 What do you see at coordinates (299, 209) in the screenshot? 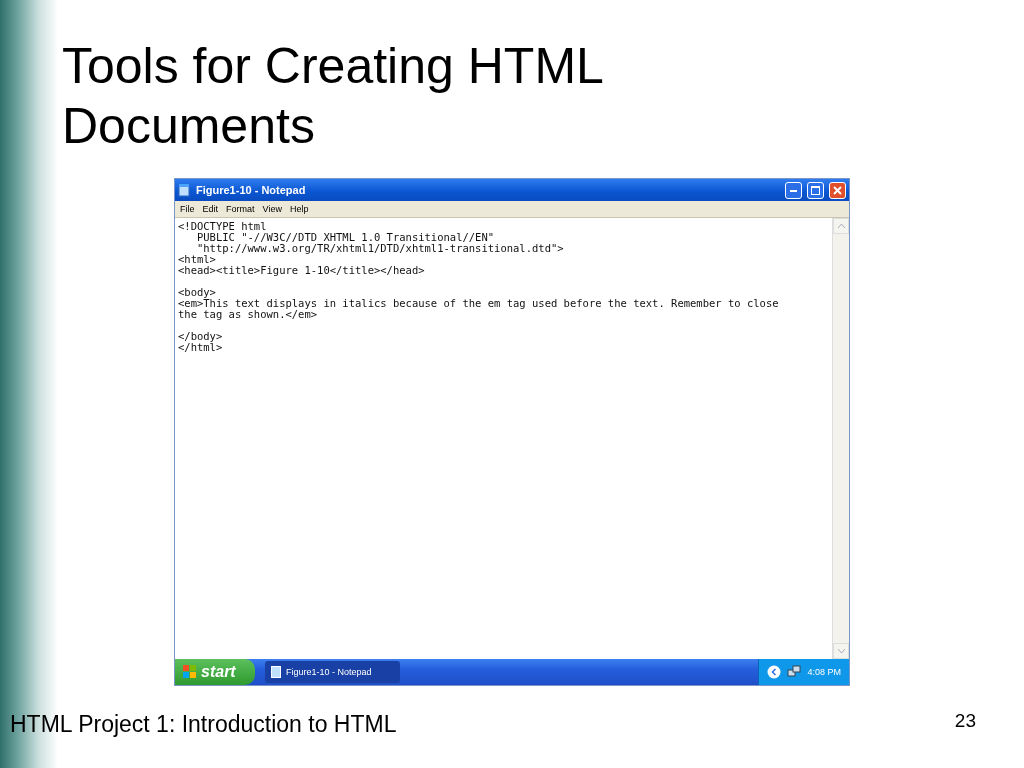
I see `menu-item: Help` at bounding box center [299, 209].